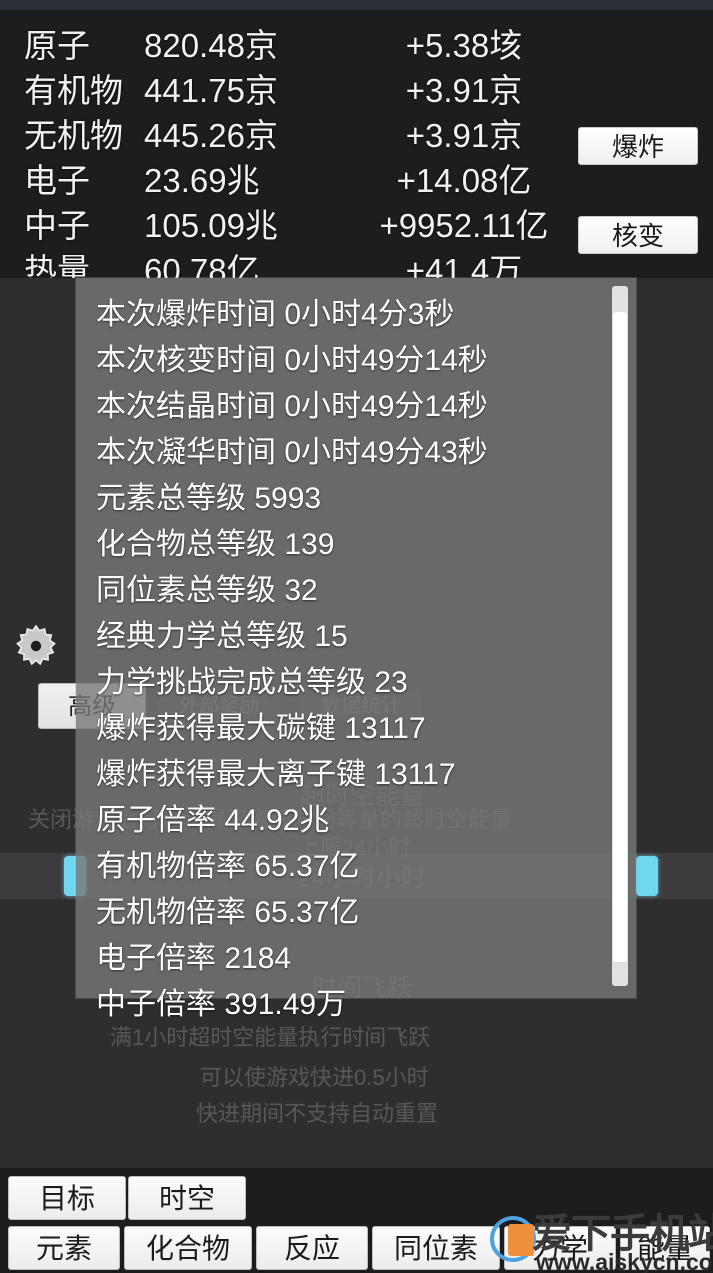 This screenshot has height=1273, width=713. Describe the element at coordinates (464, 225) in the screenshot. I see `resource-rate: +9952.11亿` at that location.